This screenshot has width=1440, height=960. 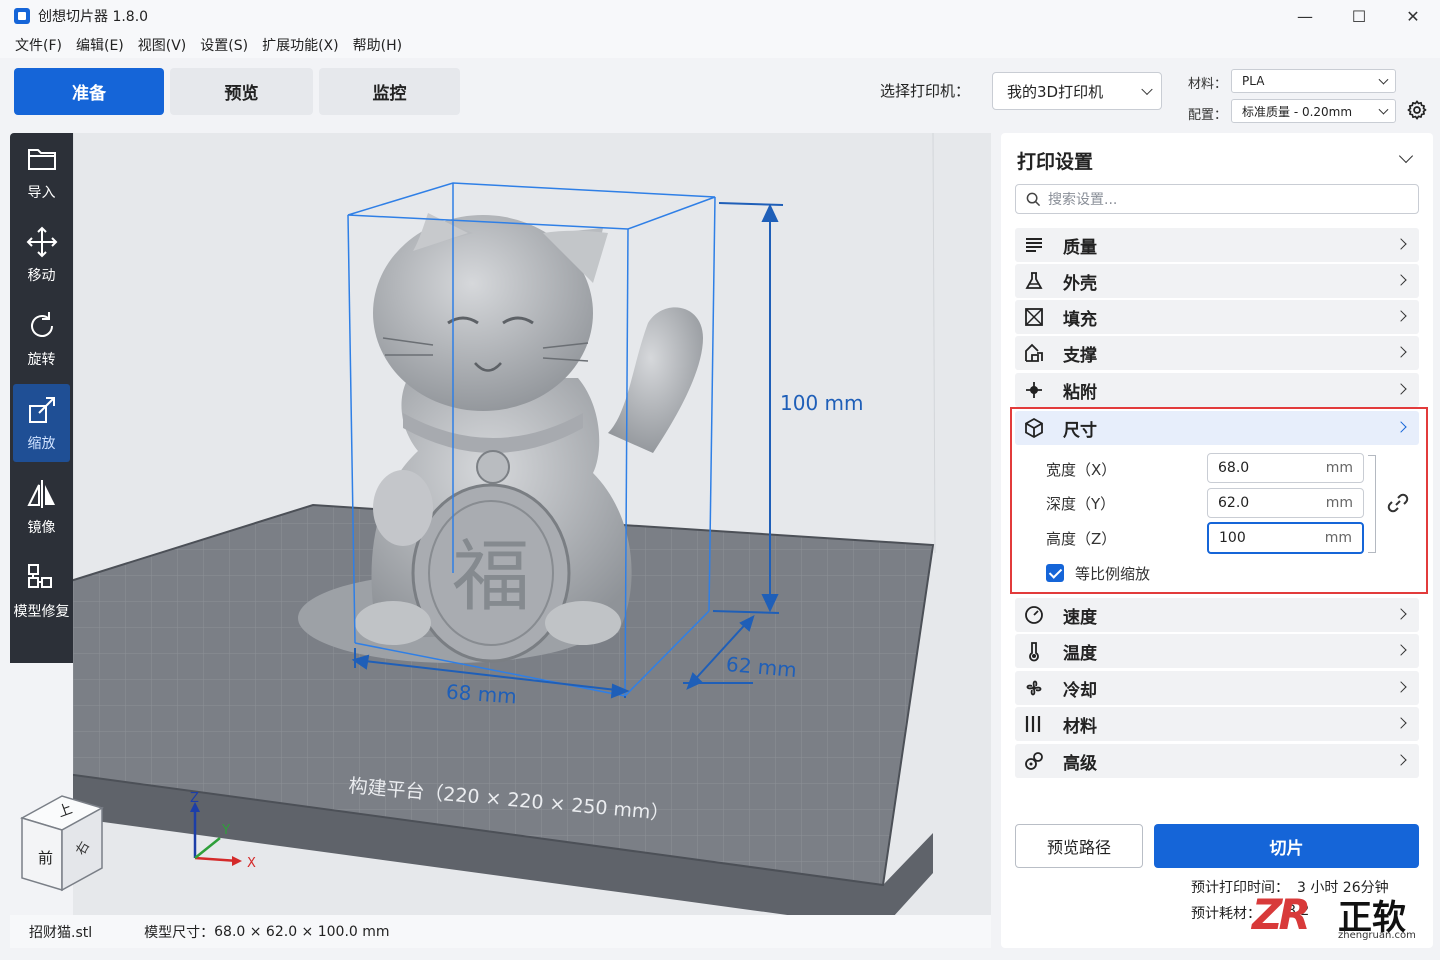 I want to click on category-label: 材料, so click(x=1080, y=726).